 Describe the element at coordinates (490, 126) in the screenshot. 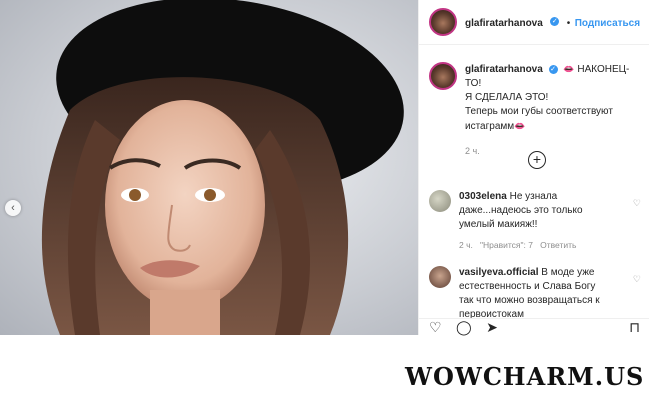

I see `caption-line-4: истаграмм` at that location.